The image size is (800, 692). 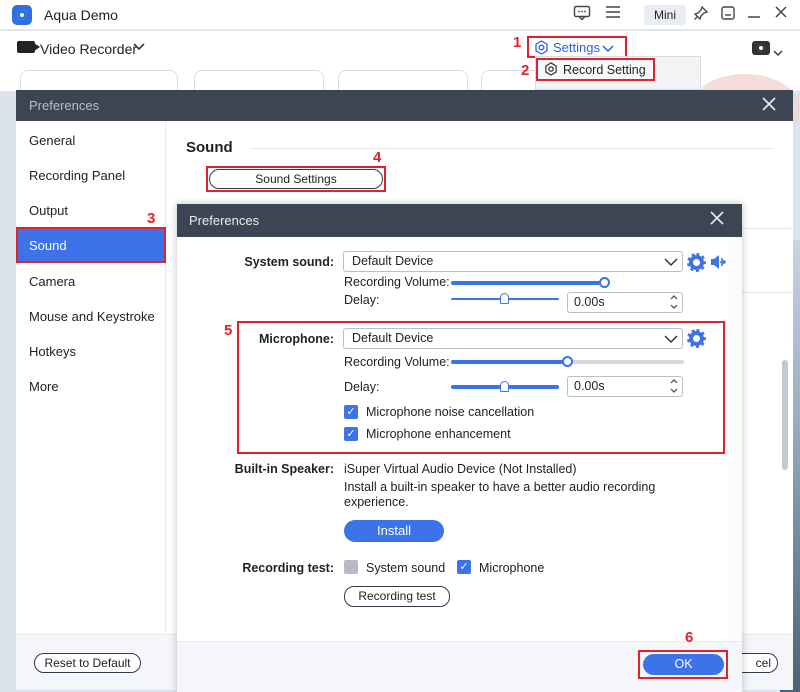 What do you see at coordinates (77, 175) in the screenshot?
I see `sidebar-item-recording-panel: Recording Panel` at bounding box center [77, 175].